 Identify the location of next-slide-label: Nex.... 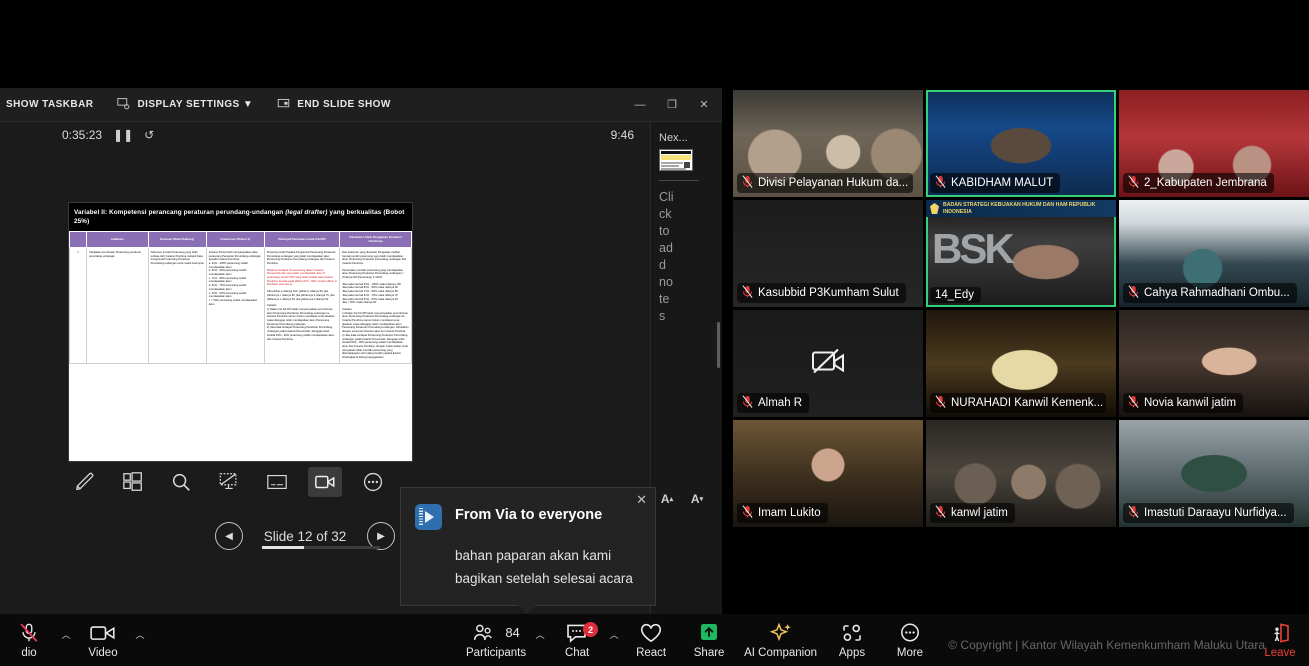
(673, 138).